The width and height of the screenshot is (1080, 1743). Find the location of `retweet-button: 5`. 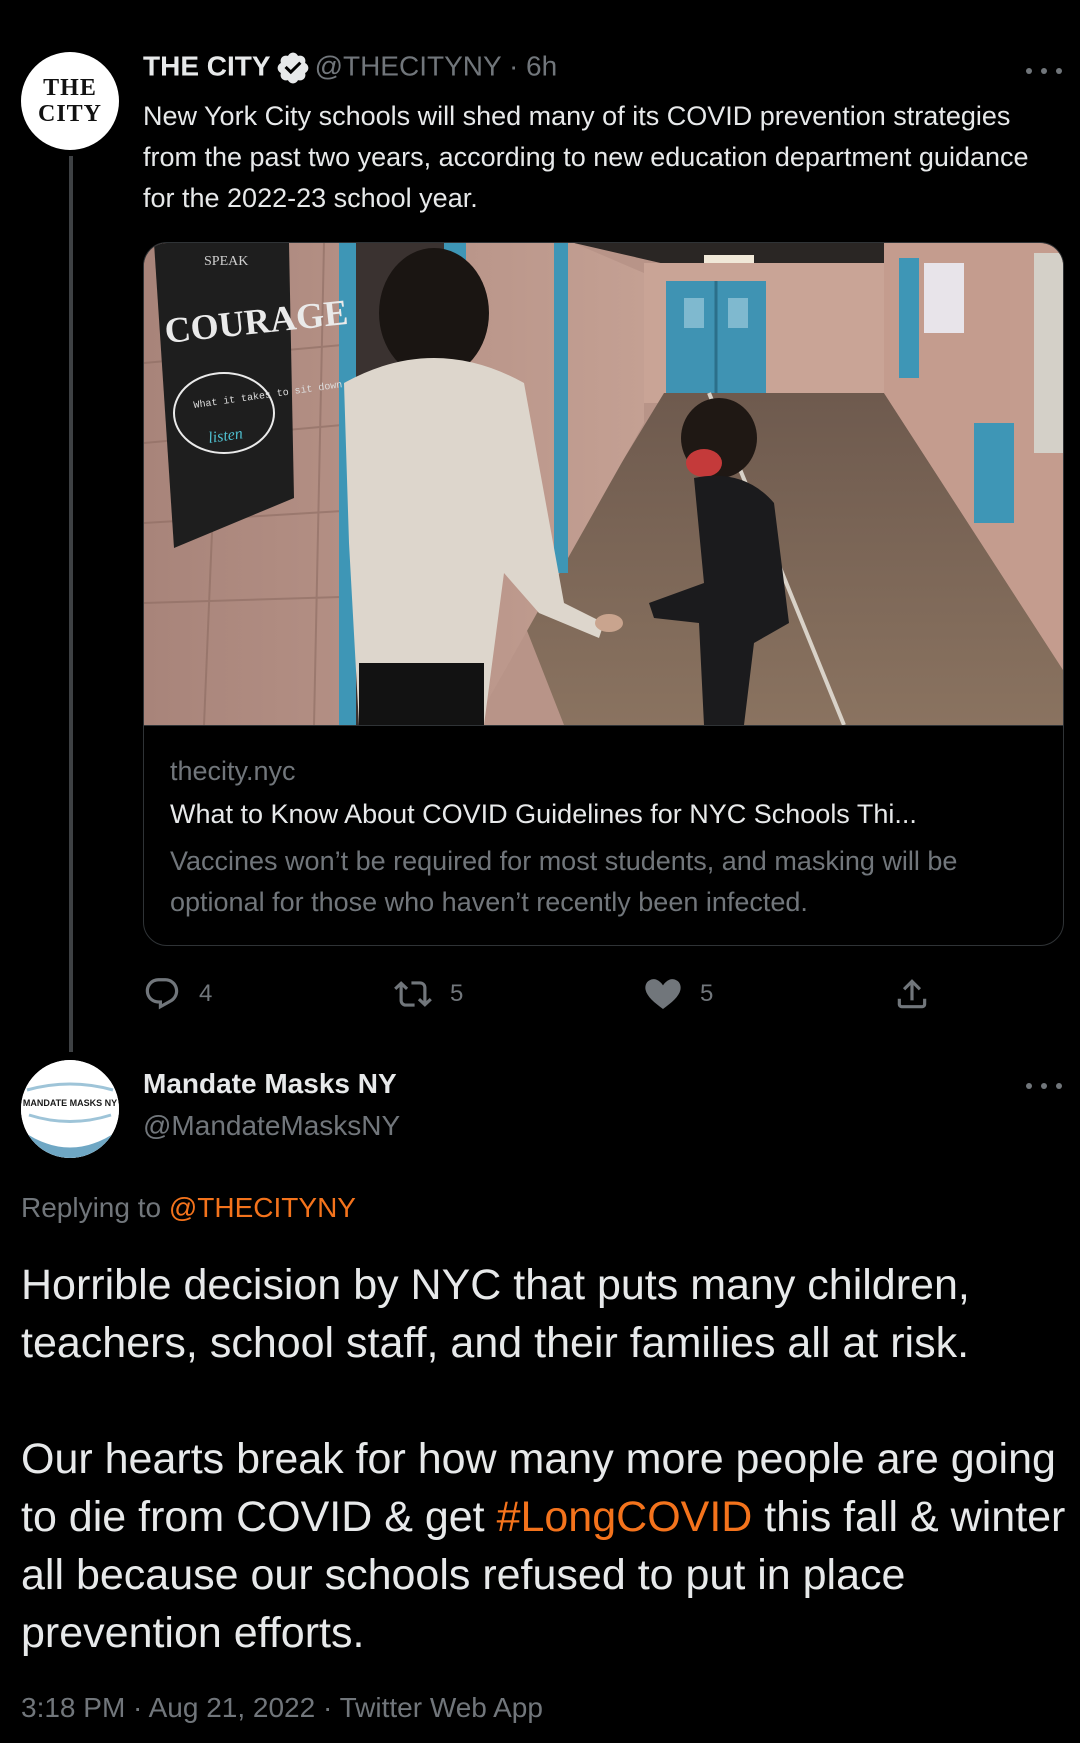

retweet-button: 5 is located at coordinates (428, 994).